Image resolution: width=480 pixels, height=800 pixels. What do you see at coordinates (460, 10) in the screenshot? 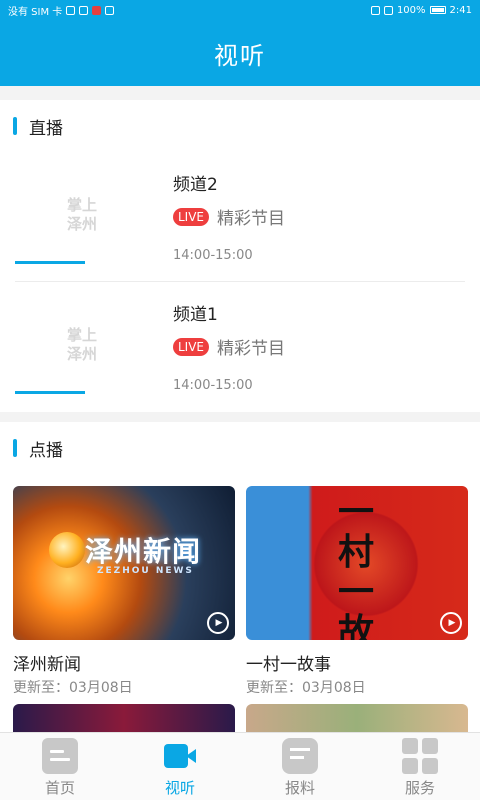
I see `clock-time: 2:41` at bounding box center [460, 10].